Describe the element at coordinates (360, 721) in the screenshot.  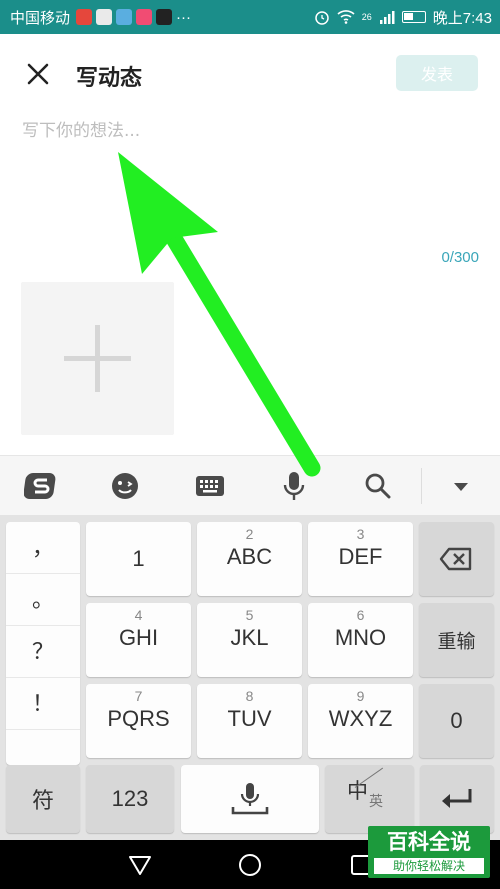
I see `key-9: 9 WXYZ` at that location.